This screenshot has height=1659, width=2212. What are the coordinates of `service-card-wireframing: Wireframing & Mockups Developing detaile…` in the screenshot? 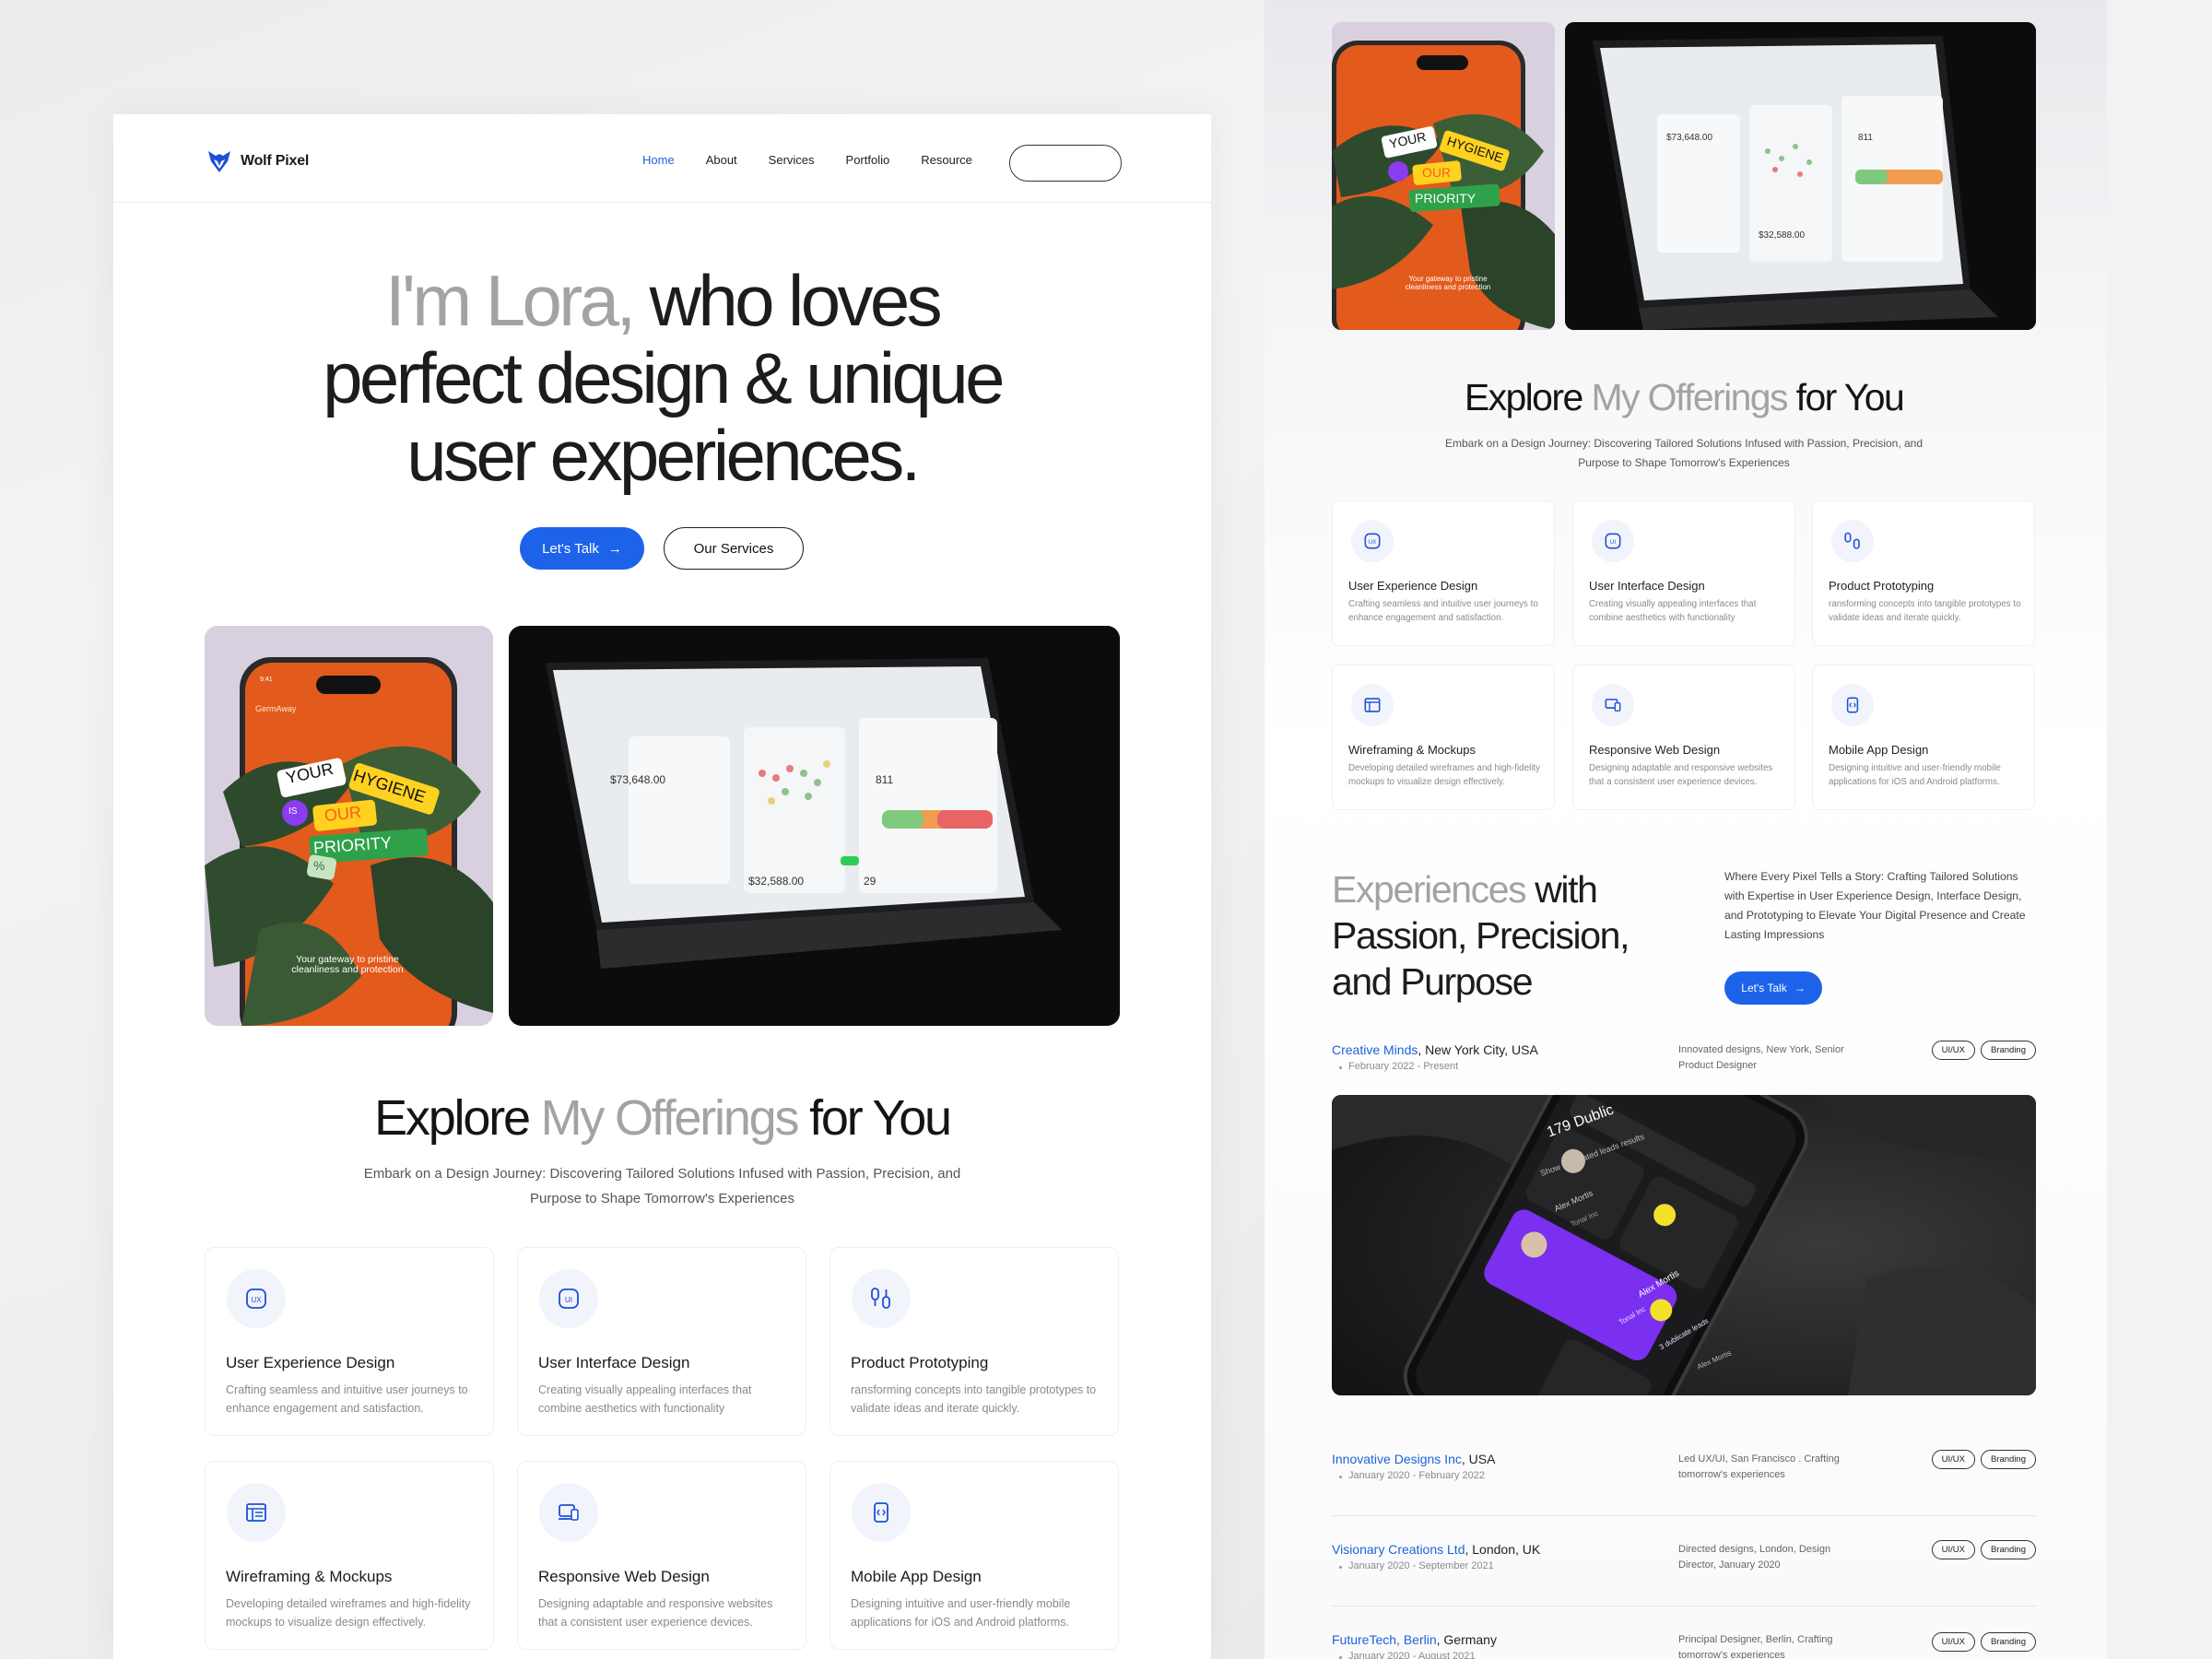 It's located at (349, 1555).